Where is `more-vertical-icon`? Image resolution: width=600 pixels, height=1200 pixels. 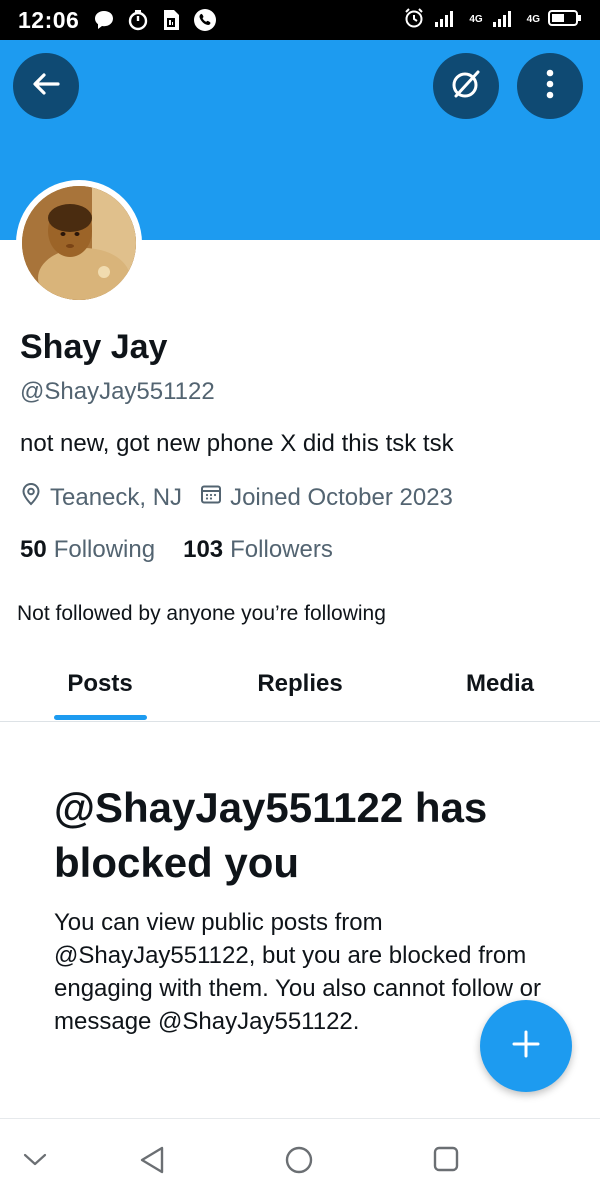 more-vertical-icon is located at coordinates (550, 86).